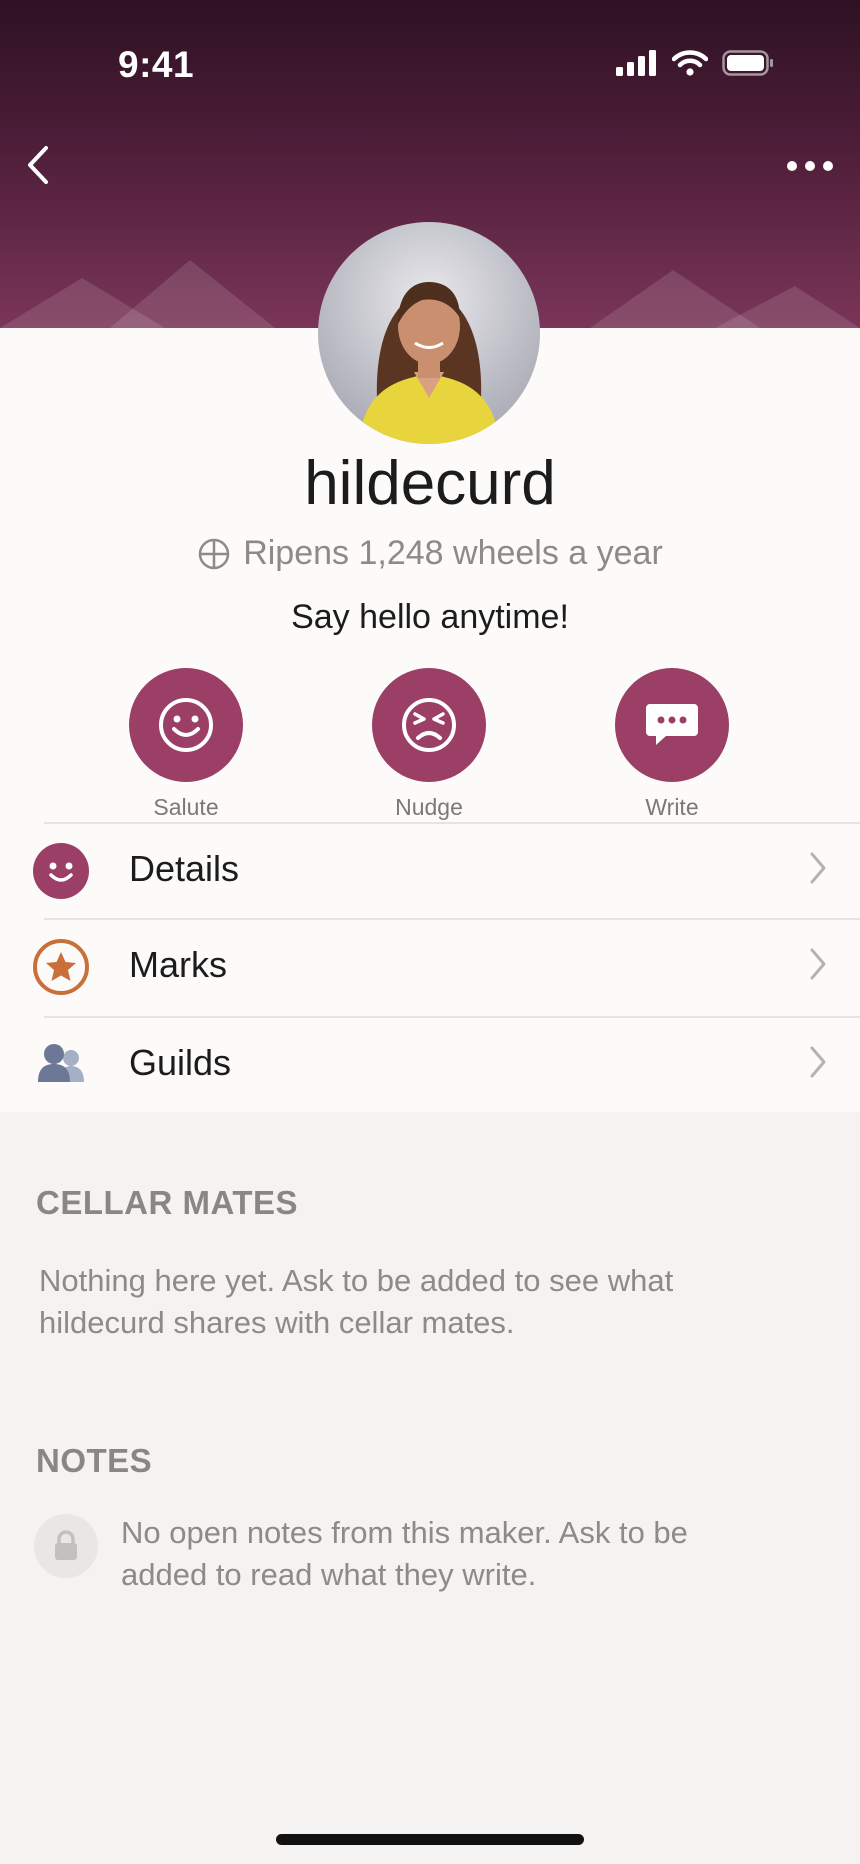 This screenshot has width=860, height=1864. Describe the element at coordinates (453, 553) in the screenshot. I see `ripens-text: Ripens 1,248 wheels a year` at that location.